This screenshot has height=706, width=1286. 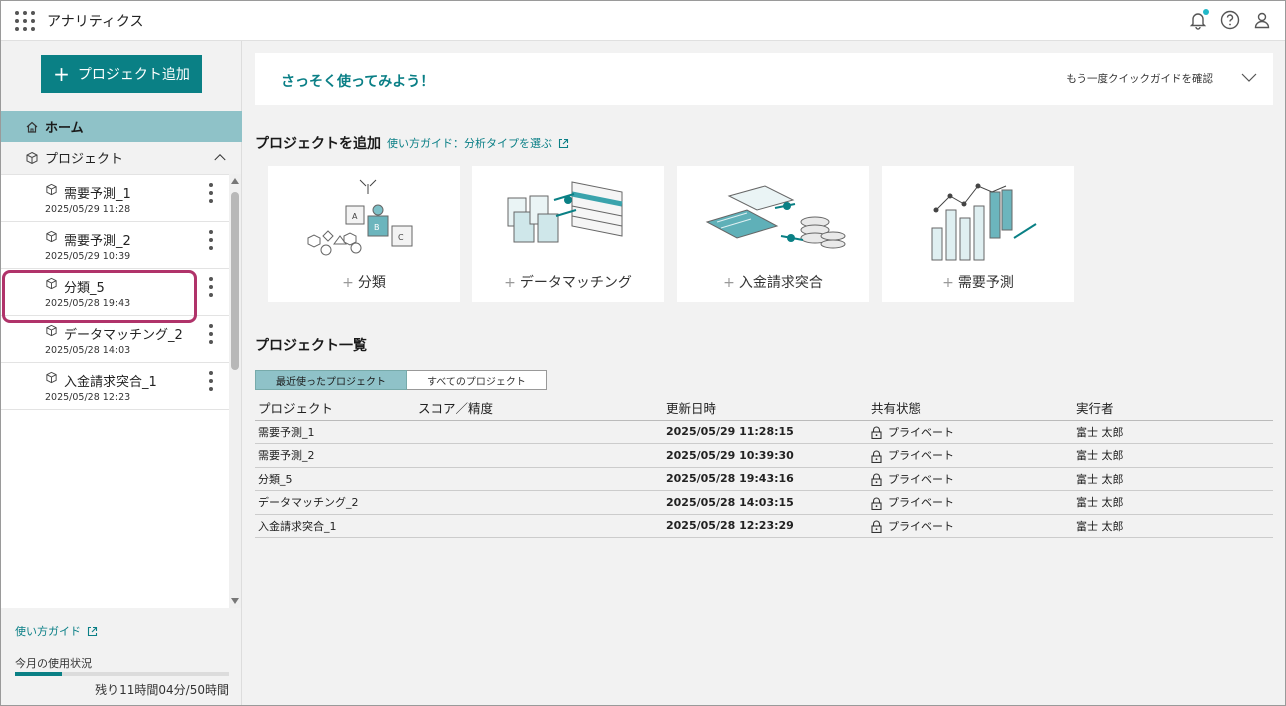 What do you see at coordinates (110, 382) in the screenshot?
I see `project-name: 入金請求突合_1` at bounding box center [110, 382].